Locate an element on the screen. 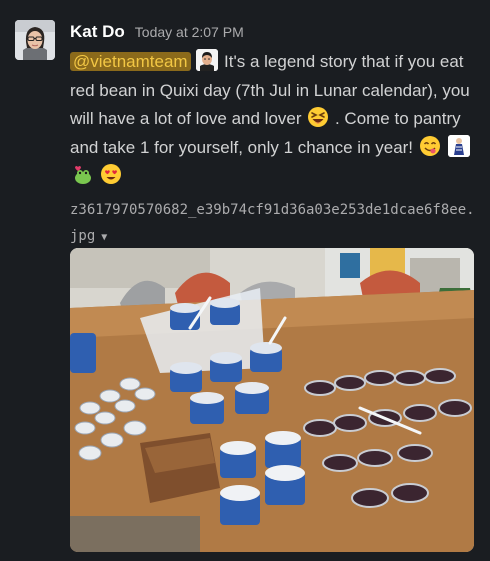  custom-couple-emoji-icon is located at coordinates (458, 145).